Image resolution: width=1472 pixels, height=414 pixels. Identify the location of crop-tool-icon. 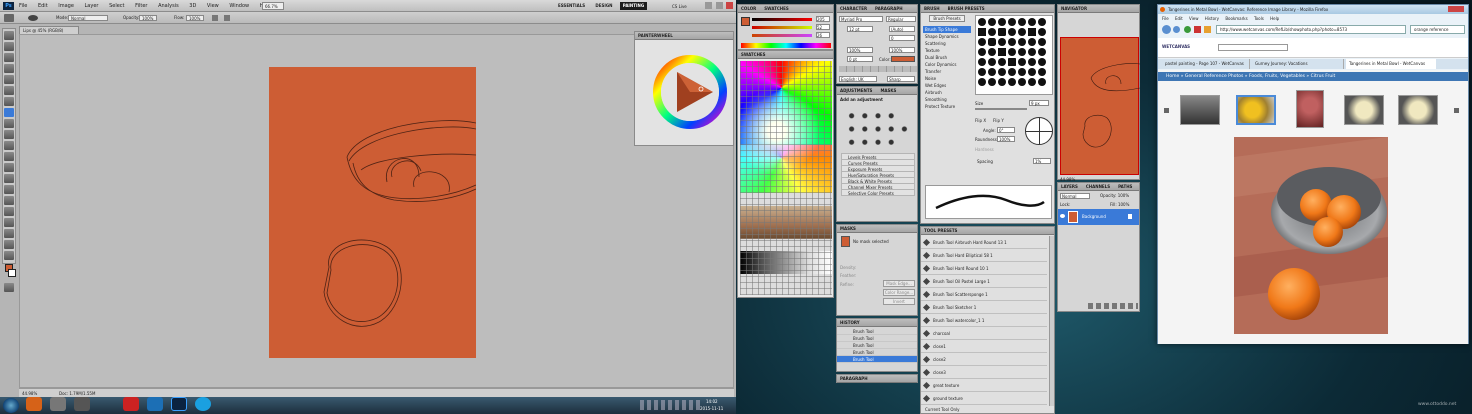
(9, 79).